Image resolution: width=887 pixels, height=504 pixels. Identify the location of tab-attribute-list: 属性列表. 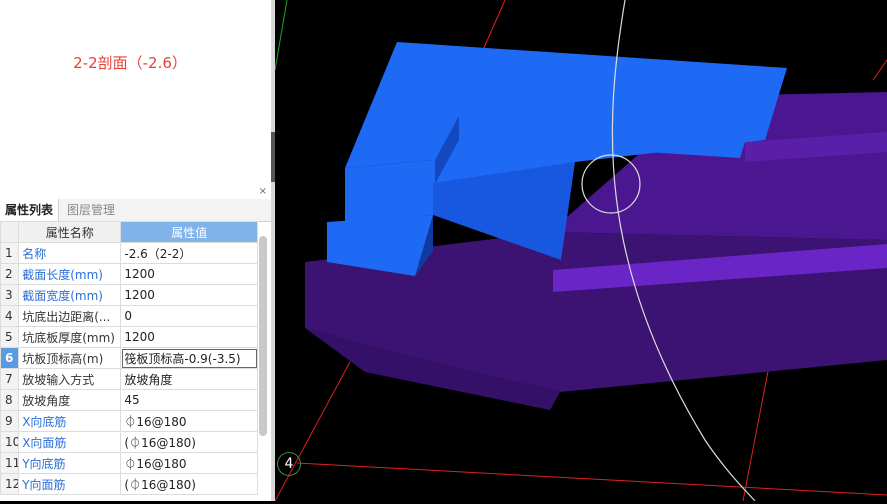
(30, 210).